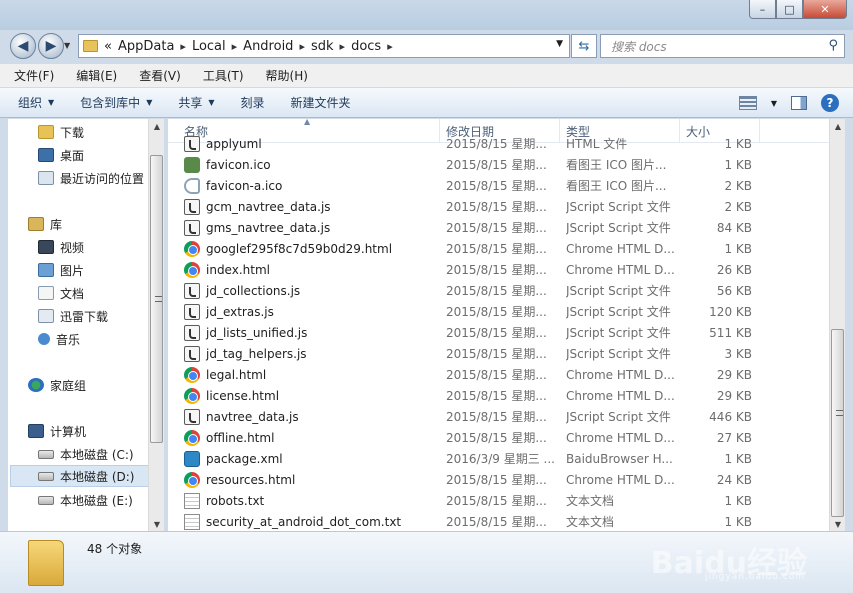 The height and width of the screenshot is (593, 853). Describe the element at coordinates (146, 46) in the screenshot. I see `breadcrumb-appdata: AppData` at that location.